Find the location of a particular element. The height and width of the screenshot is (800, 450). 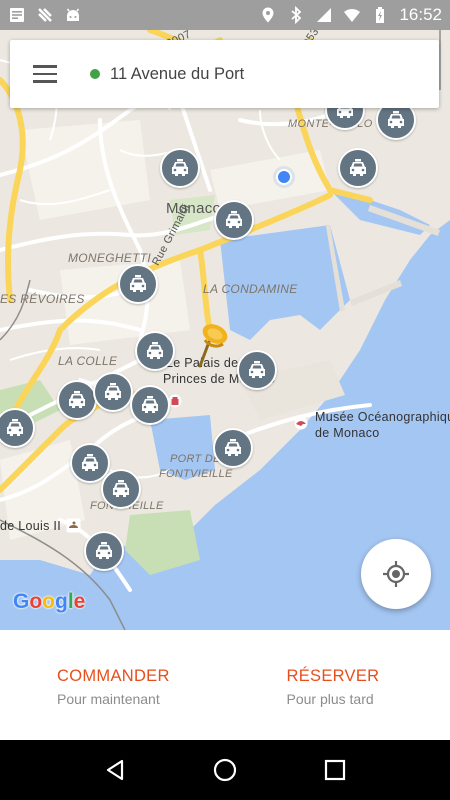

home-icon is located at coordinates (225, 770).